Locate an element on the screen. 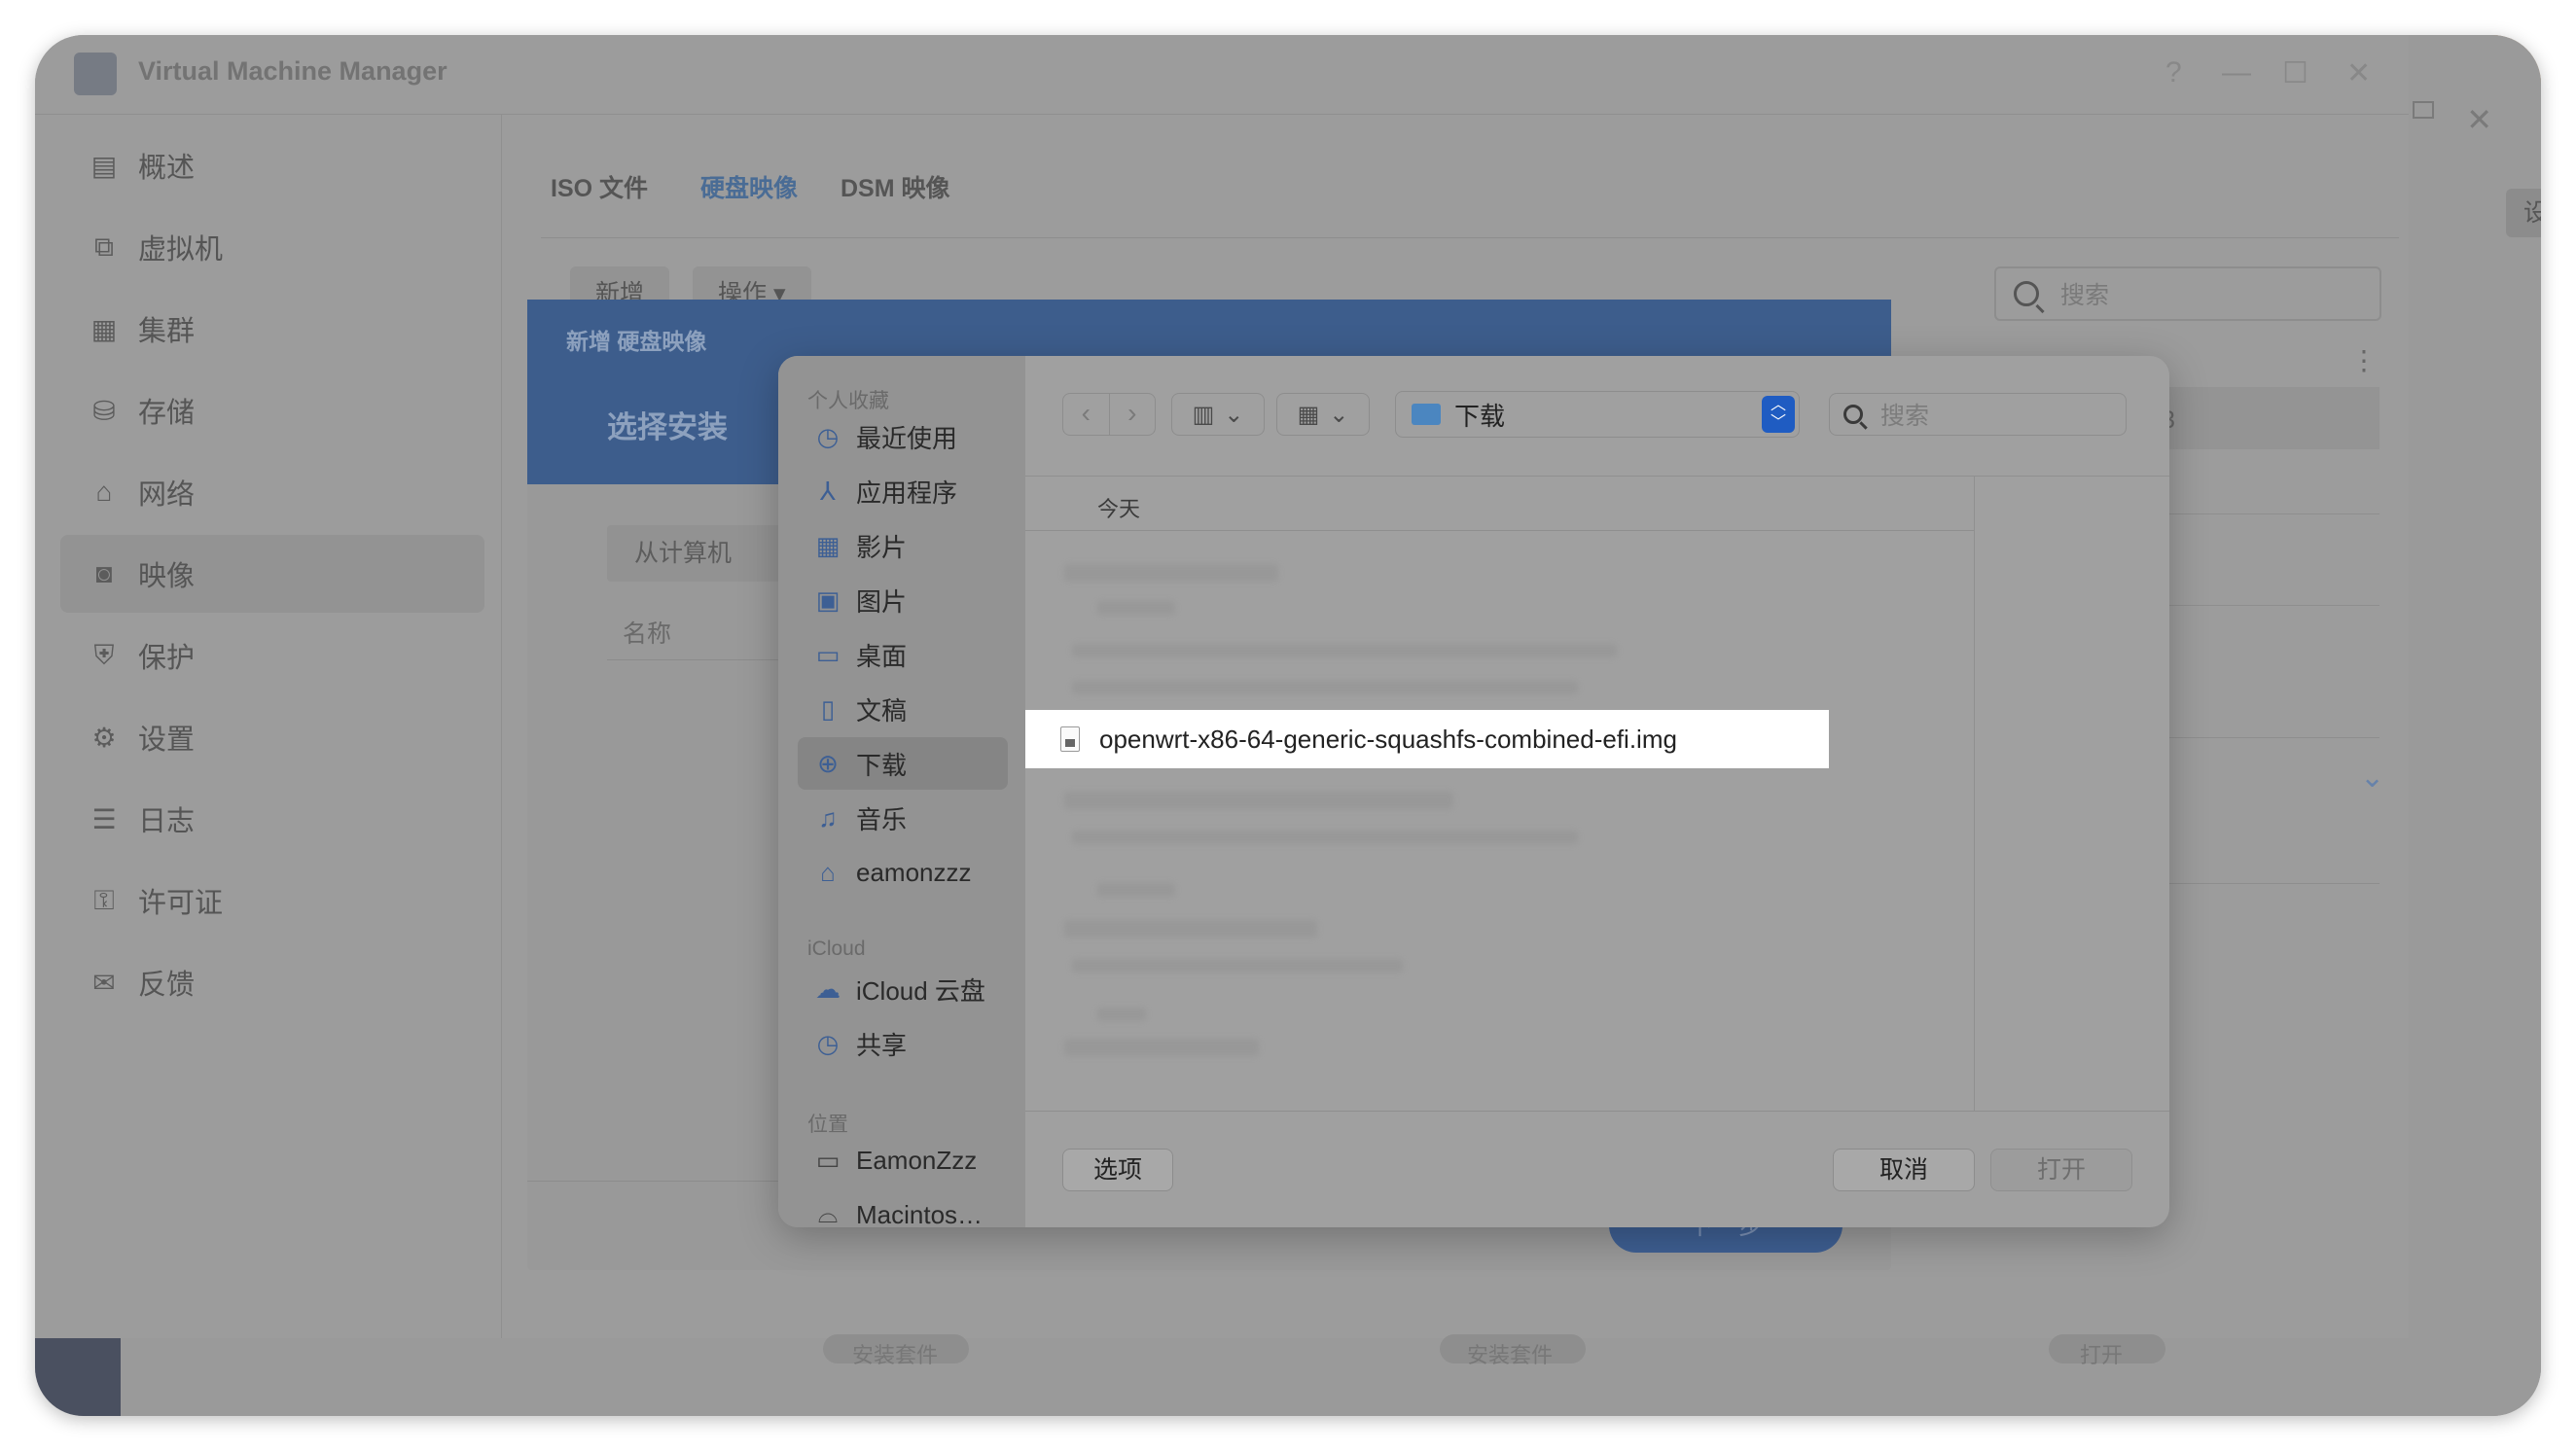  sidebar-item-label: 共享 is located at coordinates (882, 1045).